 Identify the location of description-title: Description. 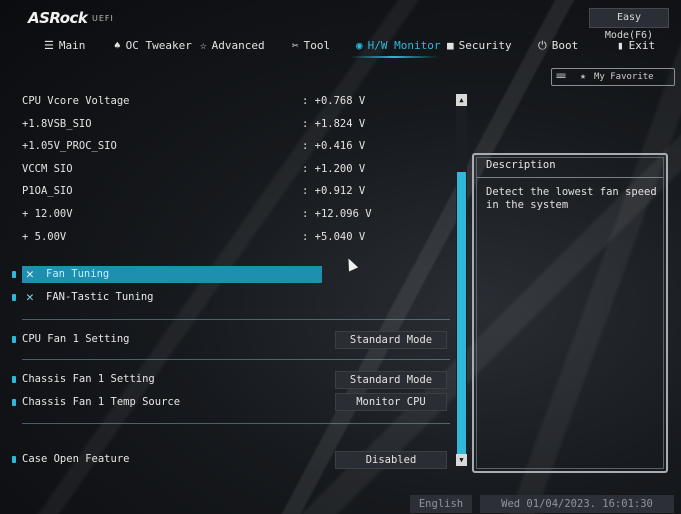
(521, 165).